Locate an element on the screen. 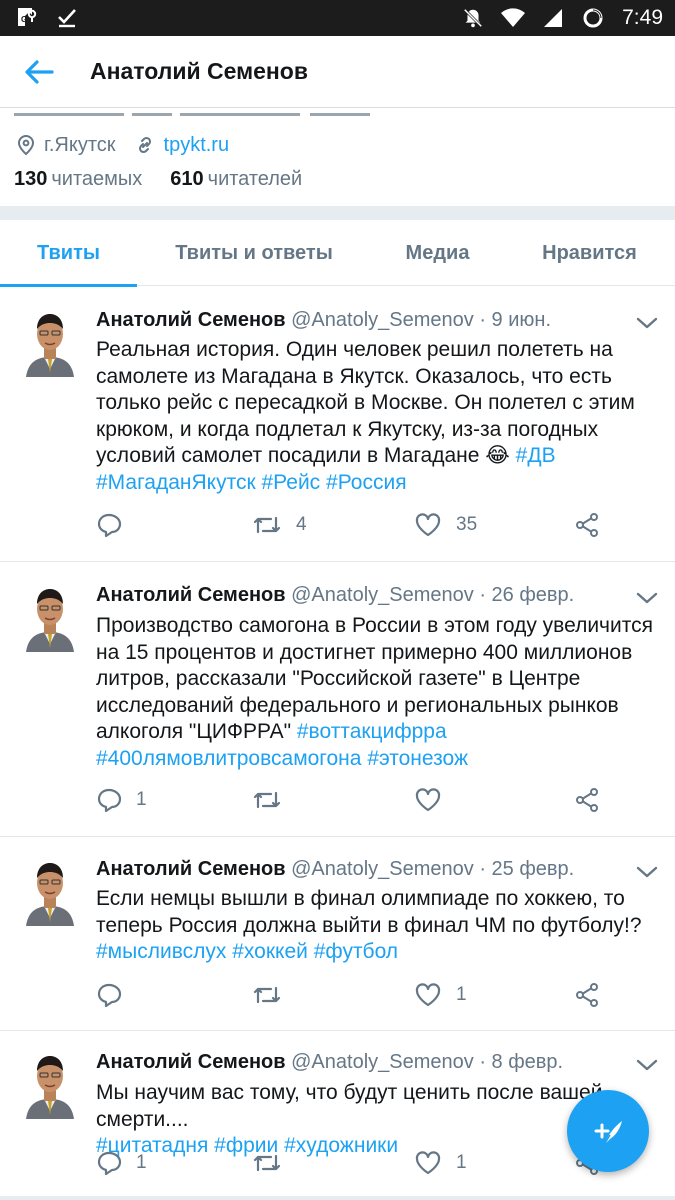 This screenshot has width=675, height=1200. tab-tweets-and-replies: Твиты и ответы is located at coordinates (254, 253).